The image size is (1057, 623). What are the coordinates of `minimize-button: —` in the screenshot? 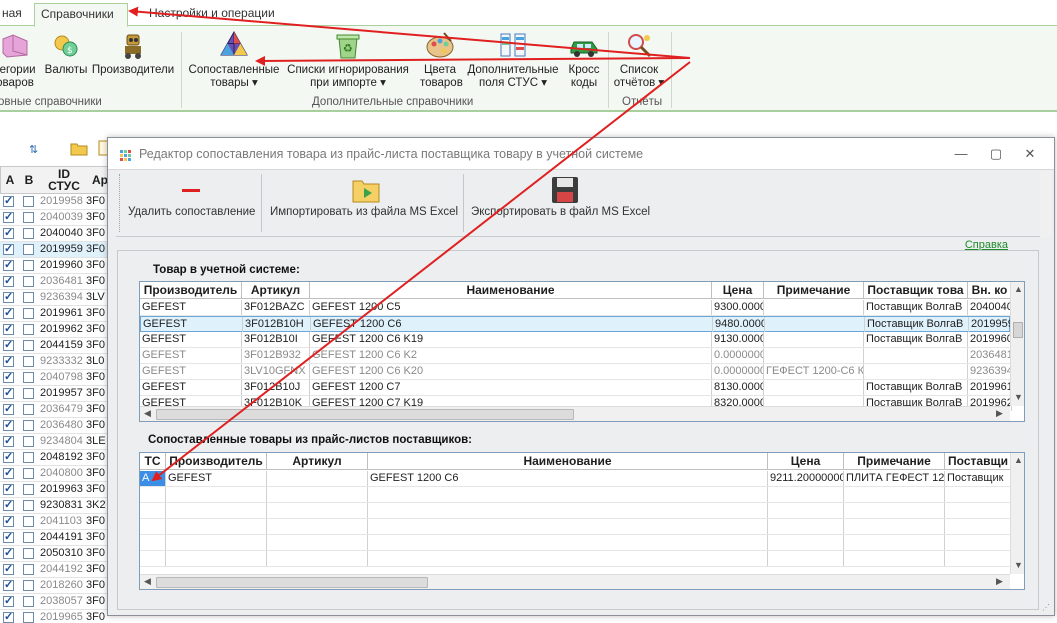 It's located at (961, 154).